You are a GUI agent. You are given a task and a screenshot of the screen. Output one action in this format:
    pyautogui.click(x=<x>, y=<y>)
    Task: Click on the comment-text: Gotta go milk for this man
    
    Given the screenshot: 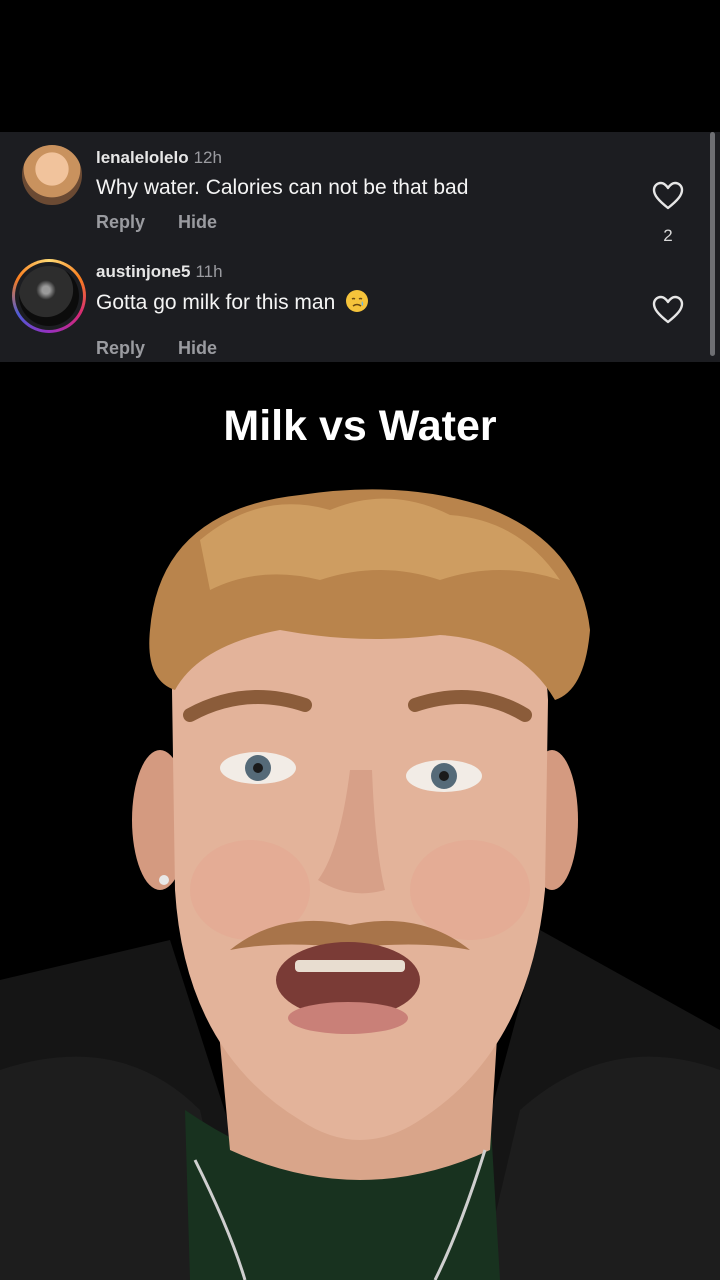 What is the action you would take?
    pyautogui.click(x=216, y=302)
    